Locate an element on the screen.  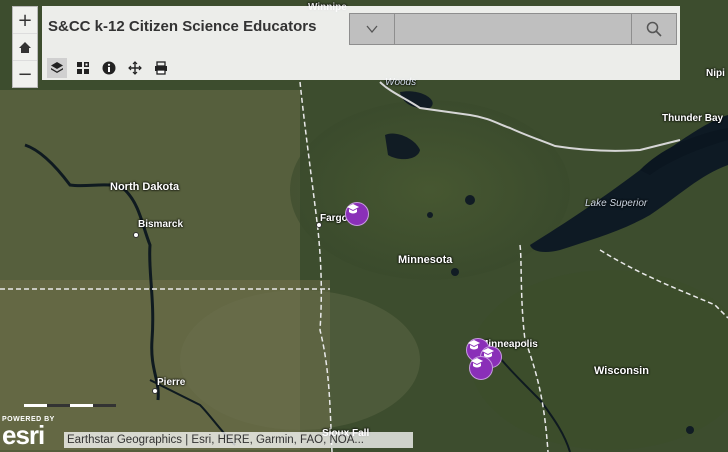
search-source-dropdown is located at coordinates (372, 29).